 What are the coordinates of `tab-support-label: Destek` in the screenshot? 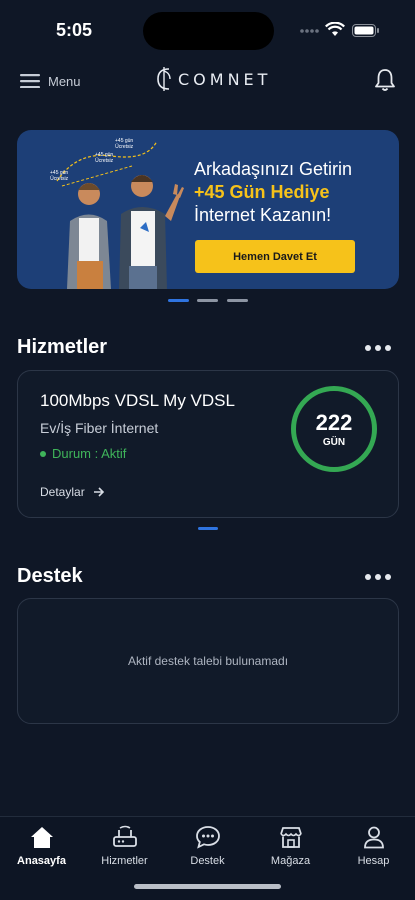 It's located at (207, 861).